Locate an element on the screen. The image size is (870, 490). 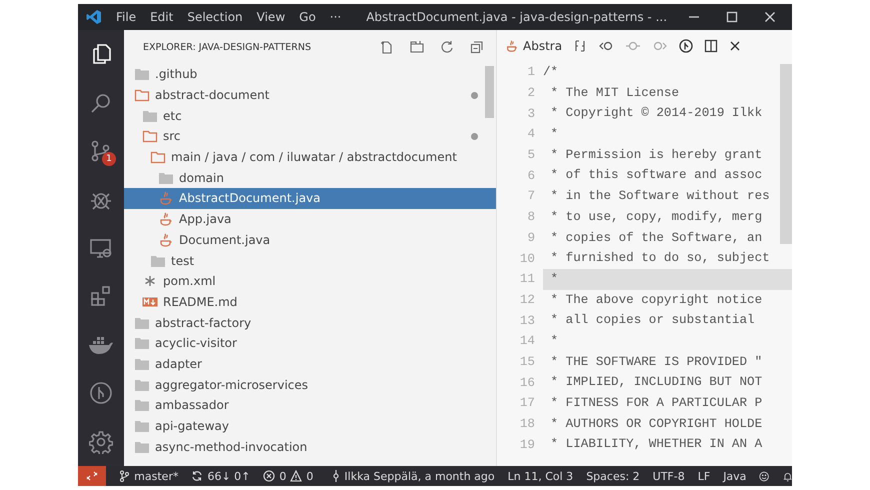
line-number: 14 is located at coordinates (527, 341).